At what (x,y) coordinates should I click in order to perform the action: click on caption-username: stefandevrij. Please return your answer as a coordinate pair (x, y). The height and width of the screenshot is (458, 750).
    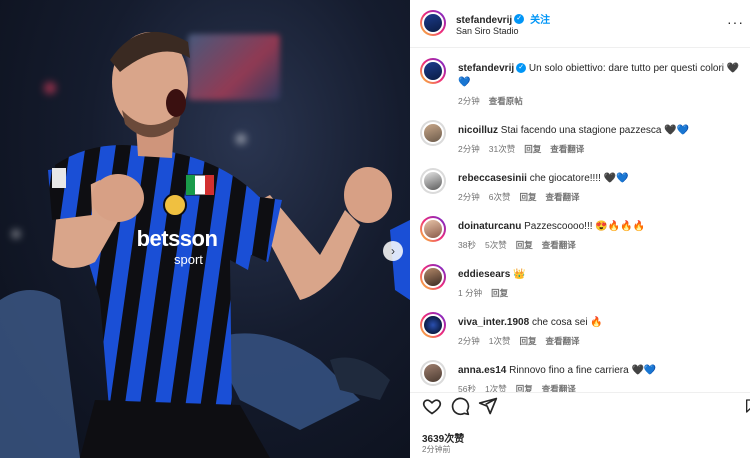
    Looking at the image, I should click on (486, 68).